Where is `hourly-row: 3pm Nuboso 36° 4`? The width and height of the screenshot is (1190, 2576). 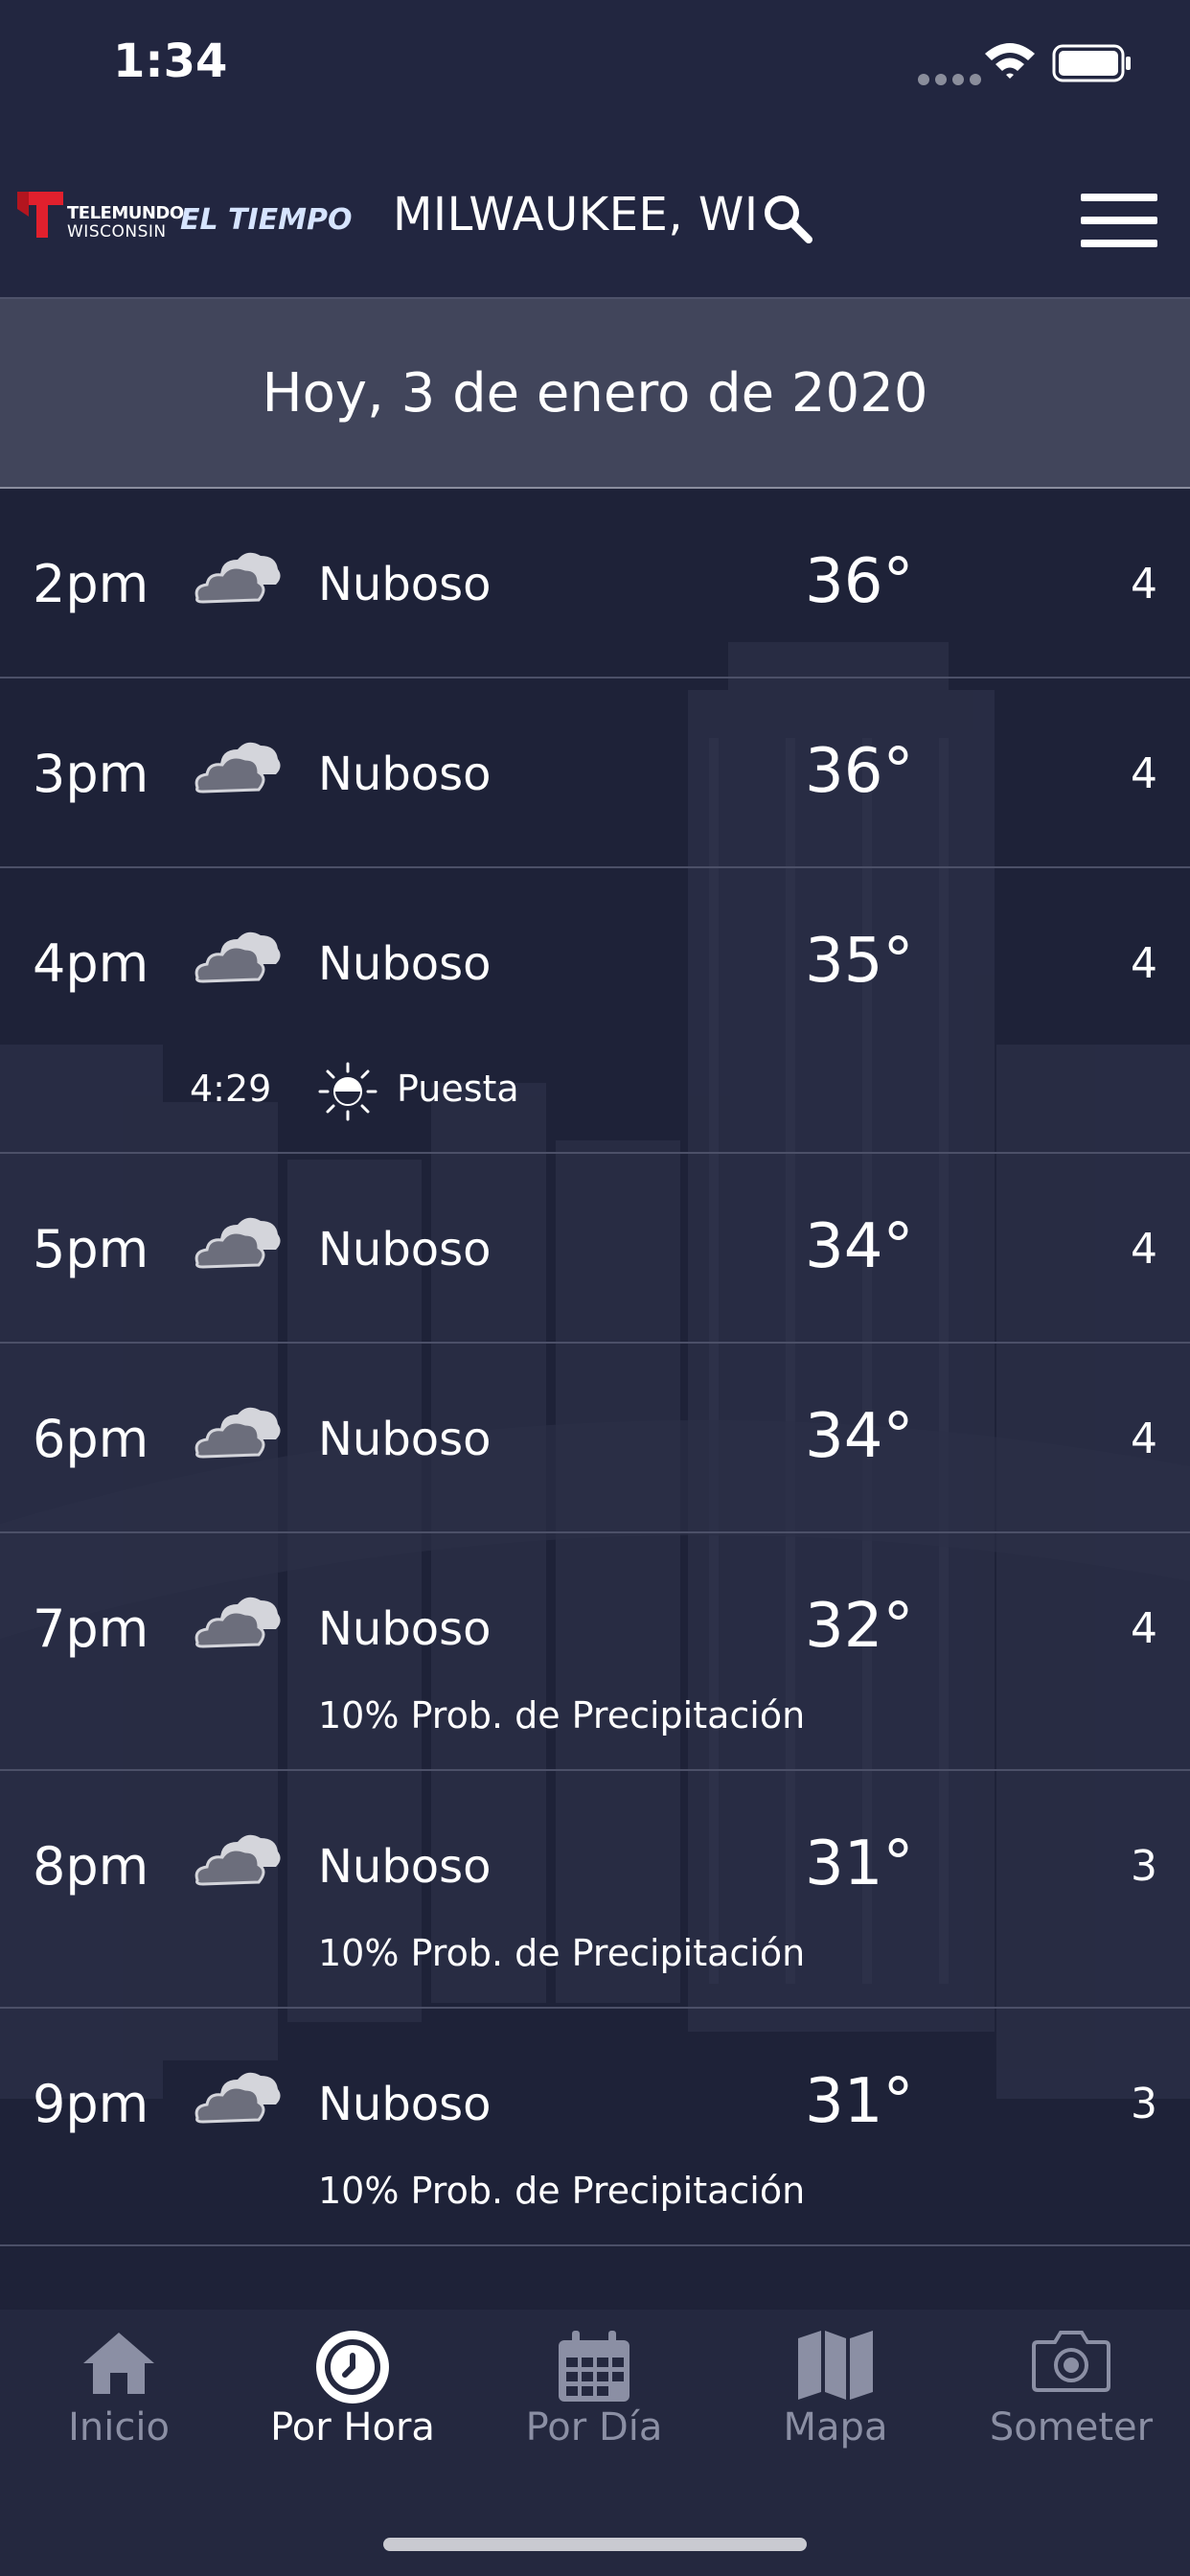 hourly-row: 3pm Nuboso 36° 4 is located at coordinates (595, 773).